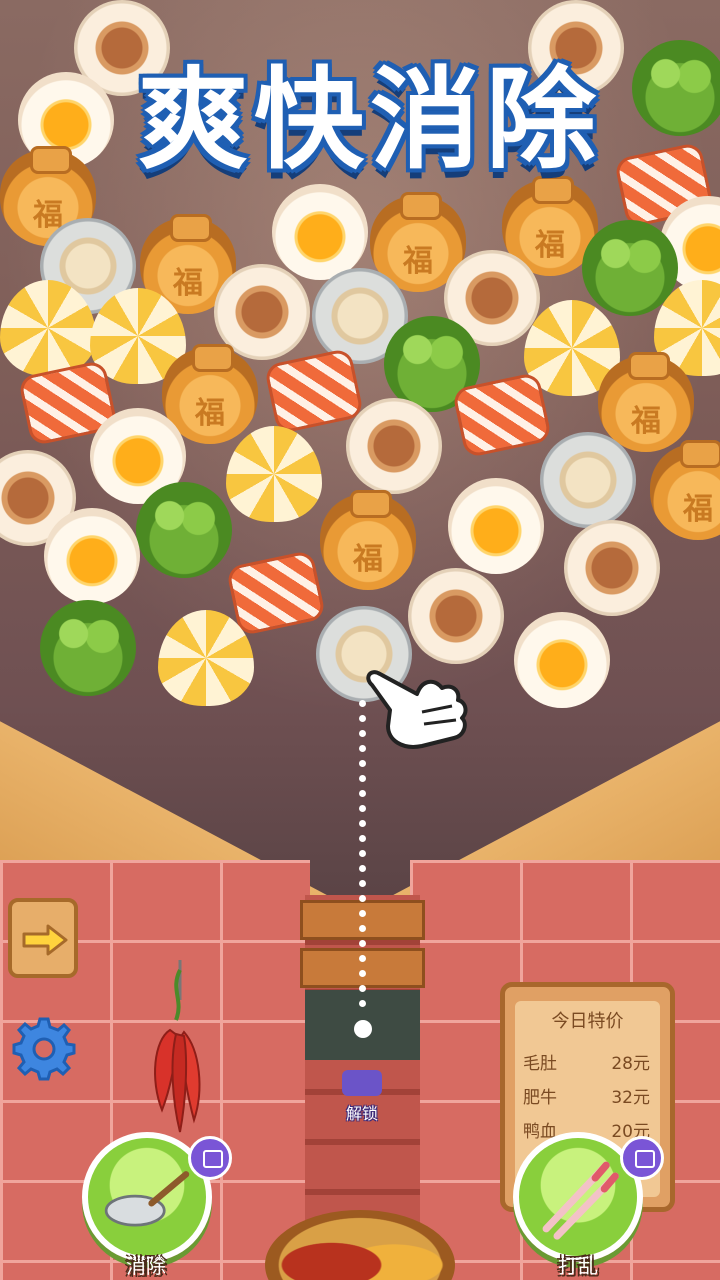 The image size is (720, 1280). Describe the element at coordinates (587, 1021) in the screenshot. I see `menu-title: 今日特价` at that location.